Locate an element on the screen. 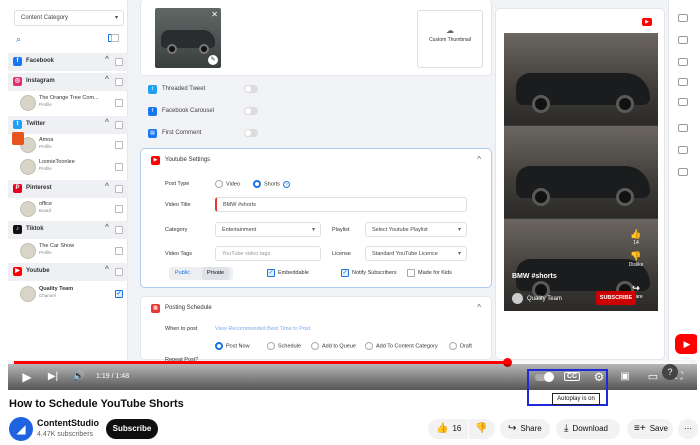 The height and width of the screenshot is (445, 700). video-tags-input: YouTube video tags is located at coordinates (268, 253).